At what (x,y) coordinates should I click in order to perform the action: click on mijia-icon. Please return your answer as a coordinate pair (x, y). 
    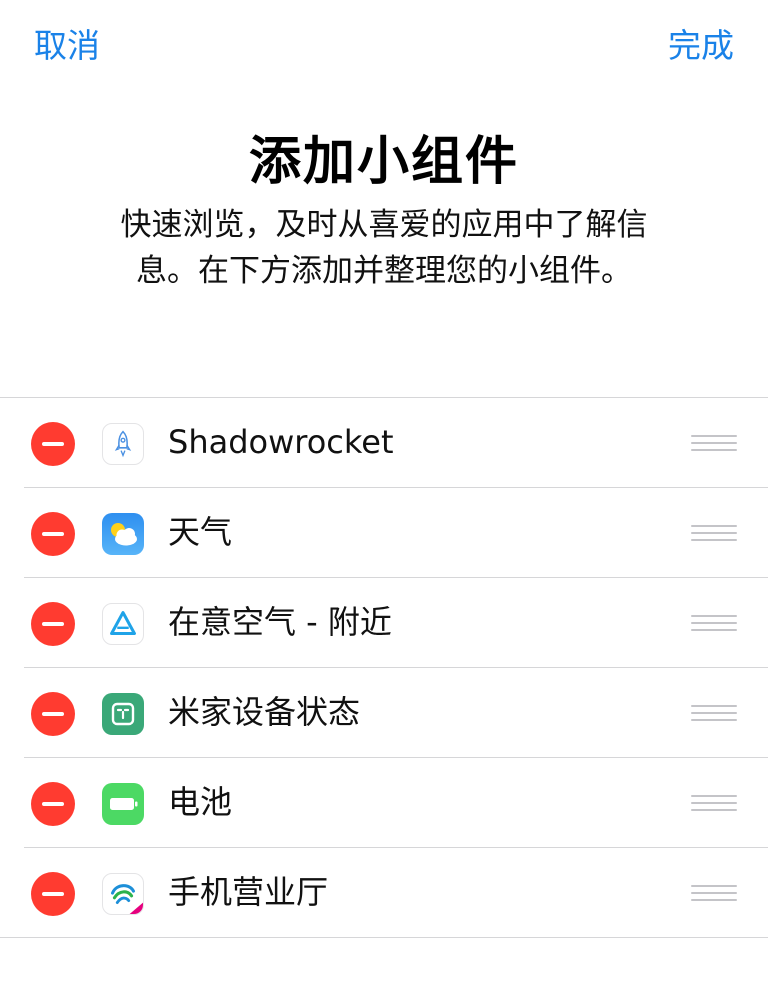
    Looking at the image, I should click on (123, 714).